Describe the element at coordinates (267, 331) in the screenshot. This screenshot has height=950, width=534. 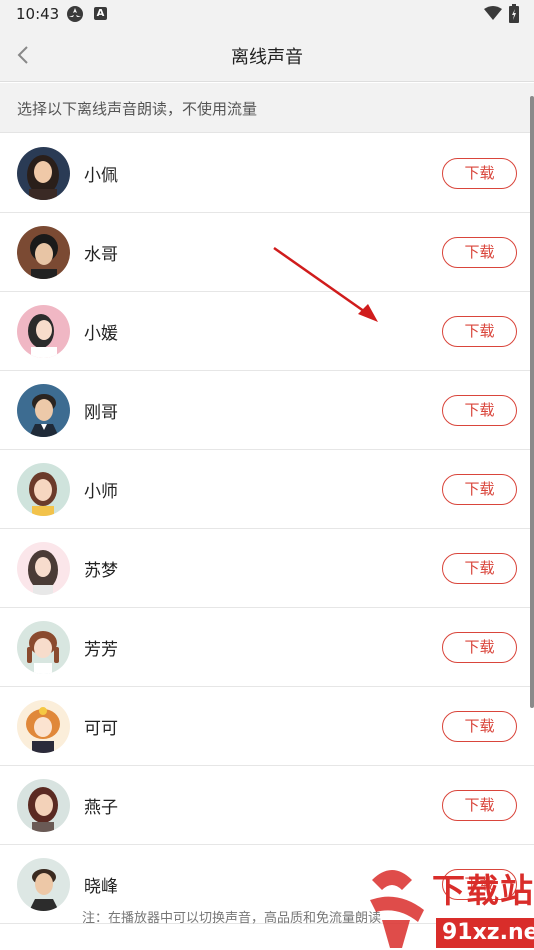
I see `list-item: 小媛 下载` at that location.